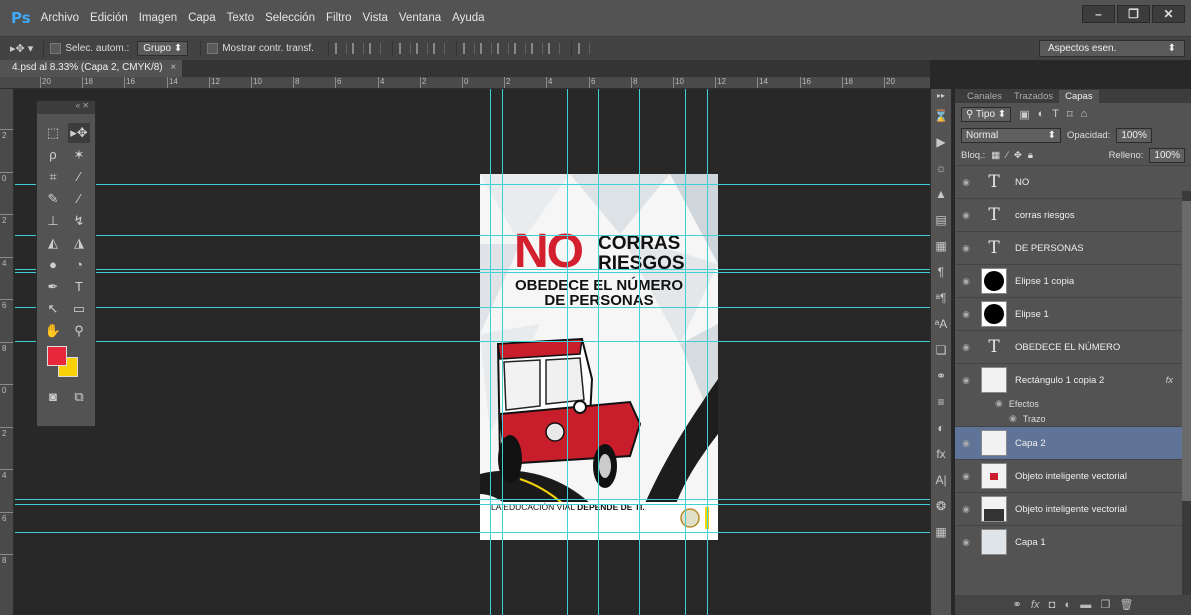 This screenshot has height=615, width=1191. What do you see at coordinates (53, 177) in the screenshot?
I see `crop-icon: ⌗` at bounding box center [53, 177].